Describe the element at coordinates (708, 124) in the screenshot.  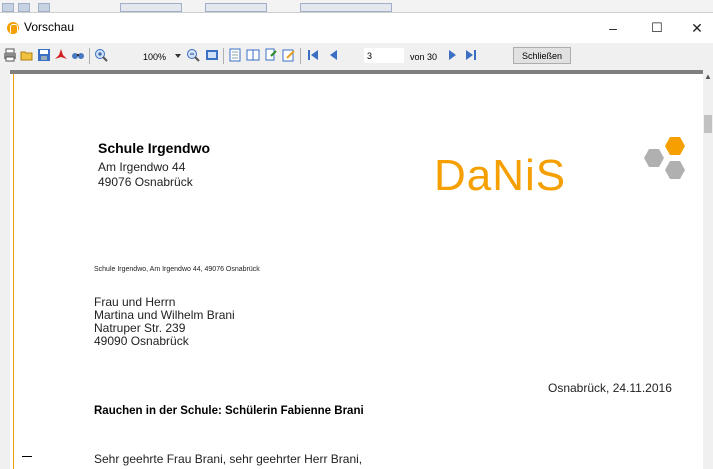
I see `scroll-thumb` at that location.